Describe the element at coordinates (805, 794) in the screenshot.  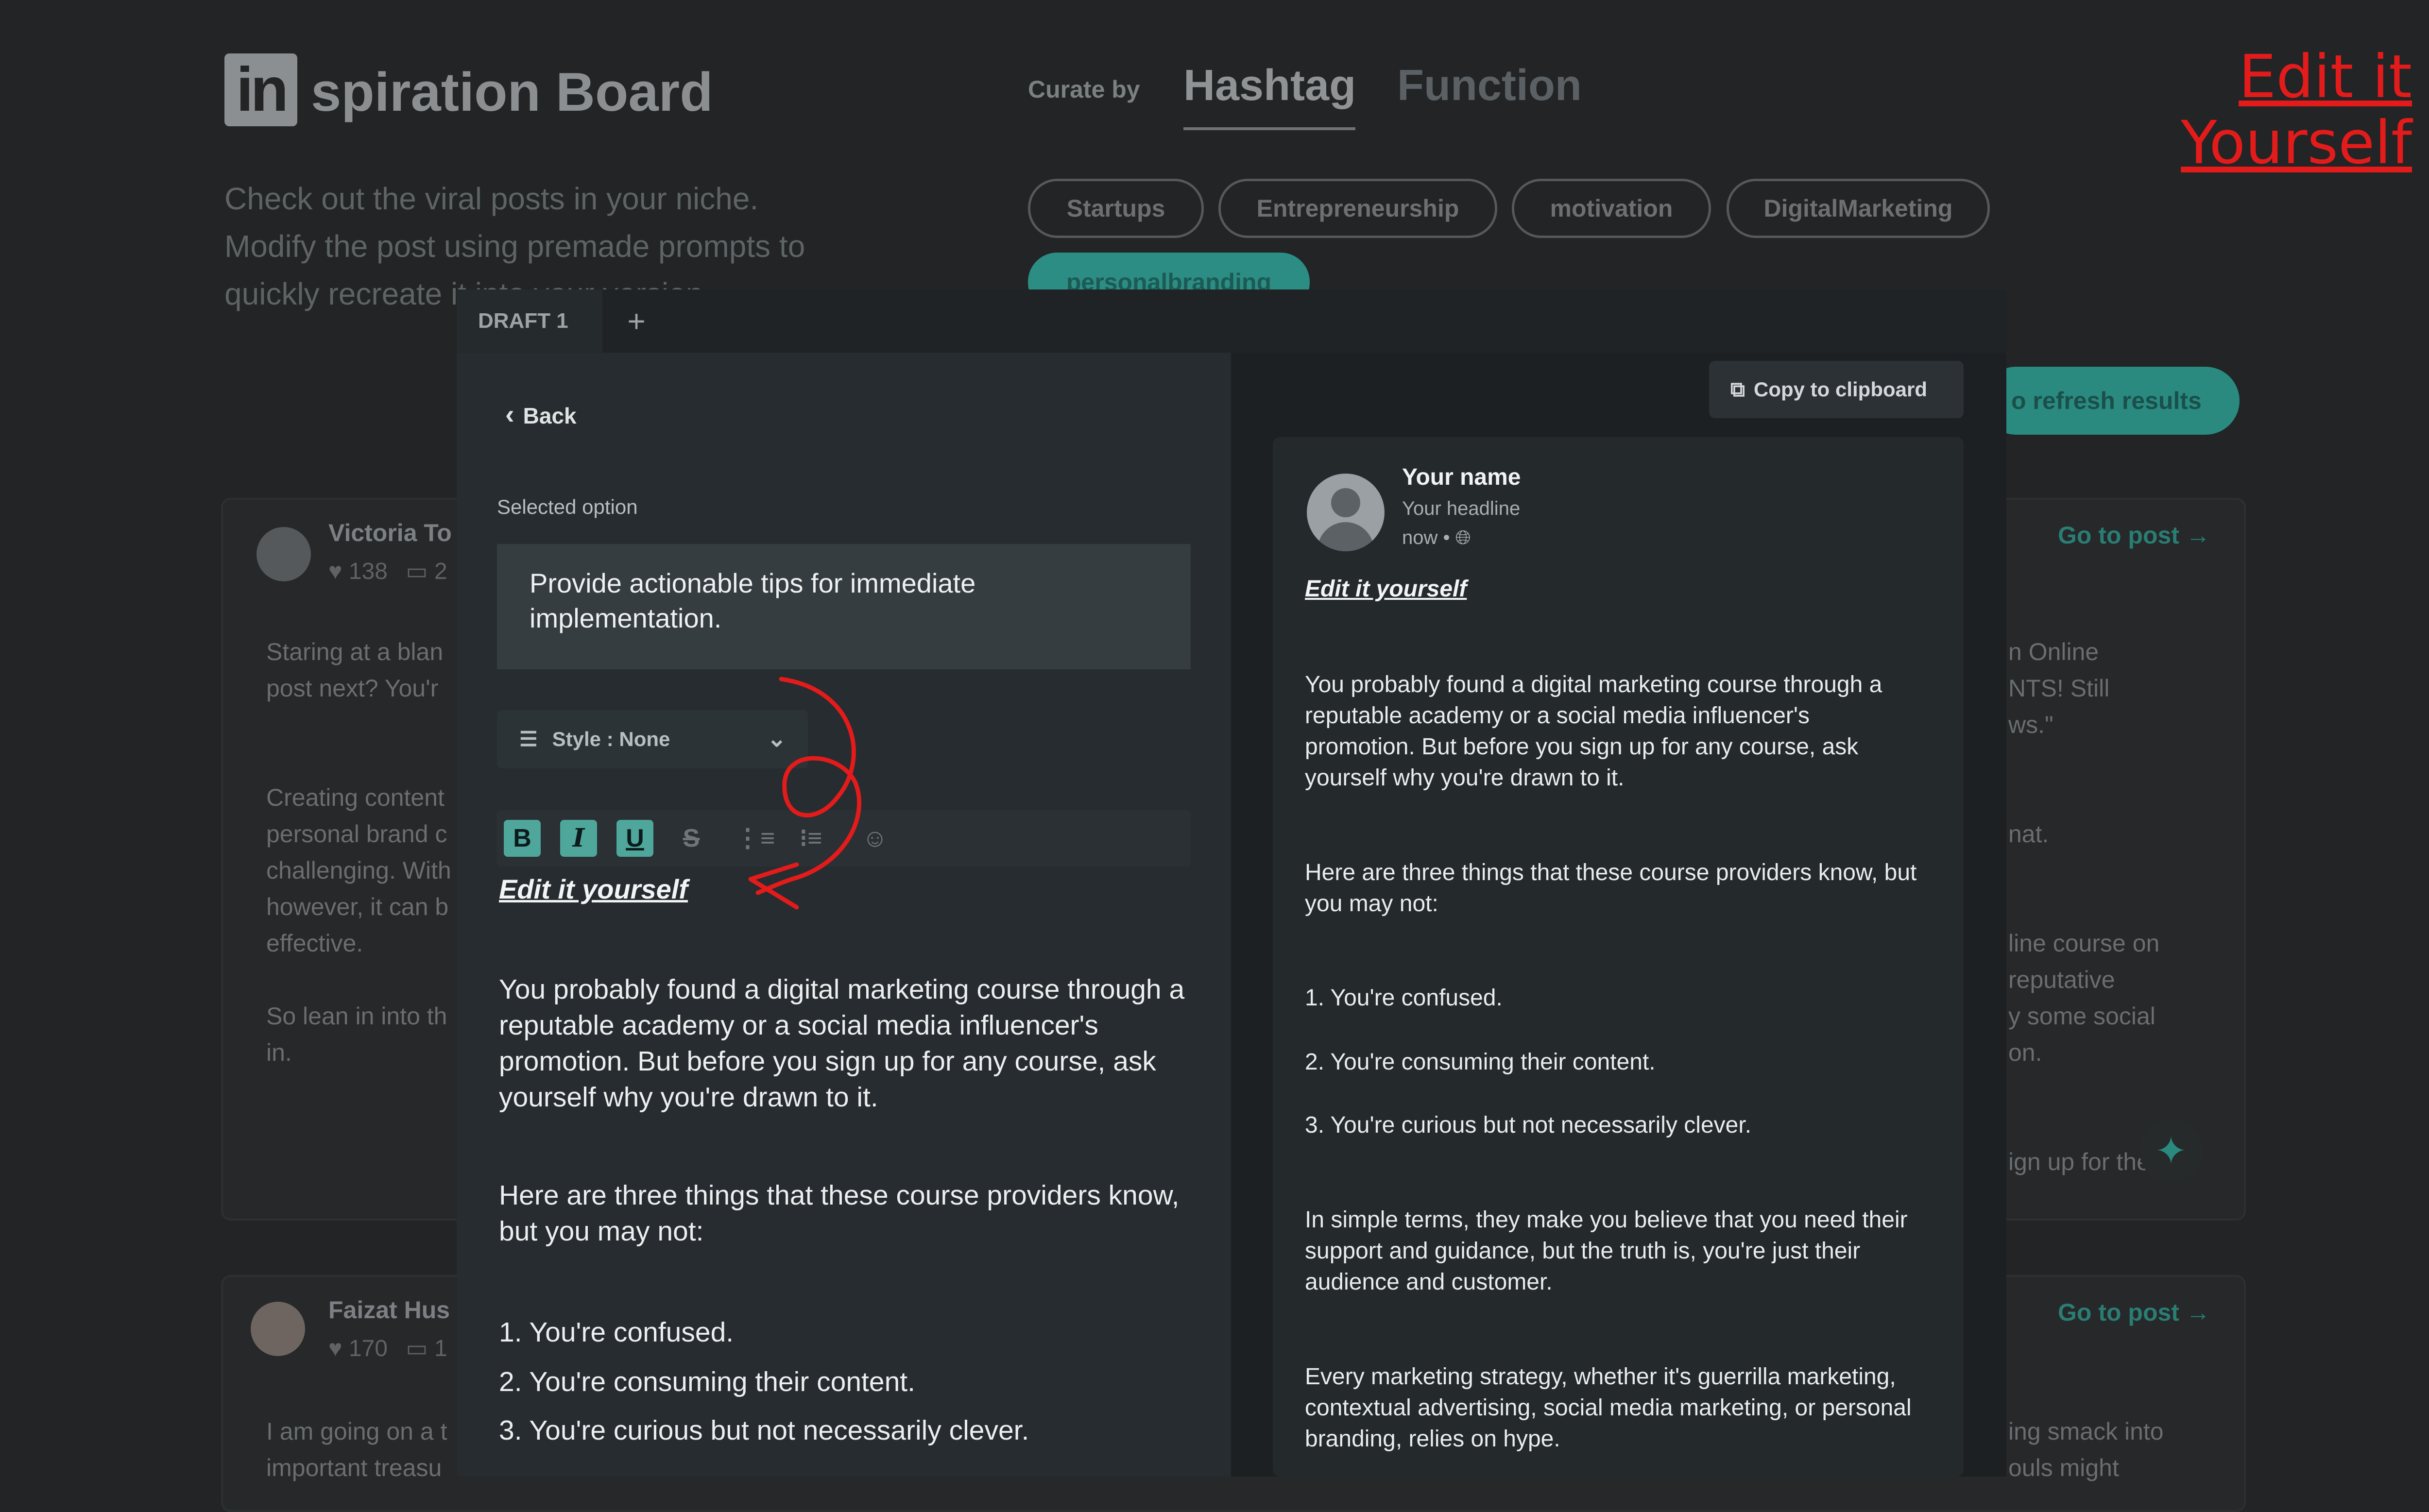
I see `annotation-arrow` at that location.